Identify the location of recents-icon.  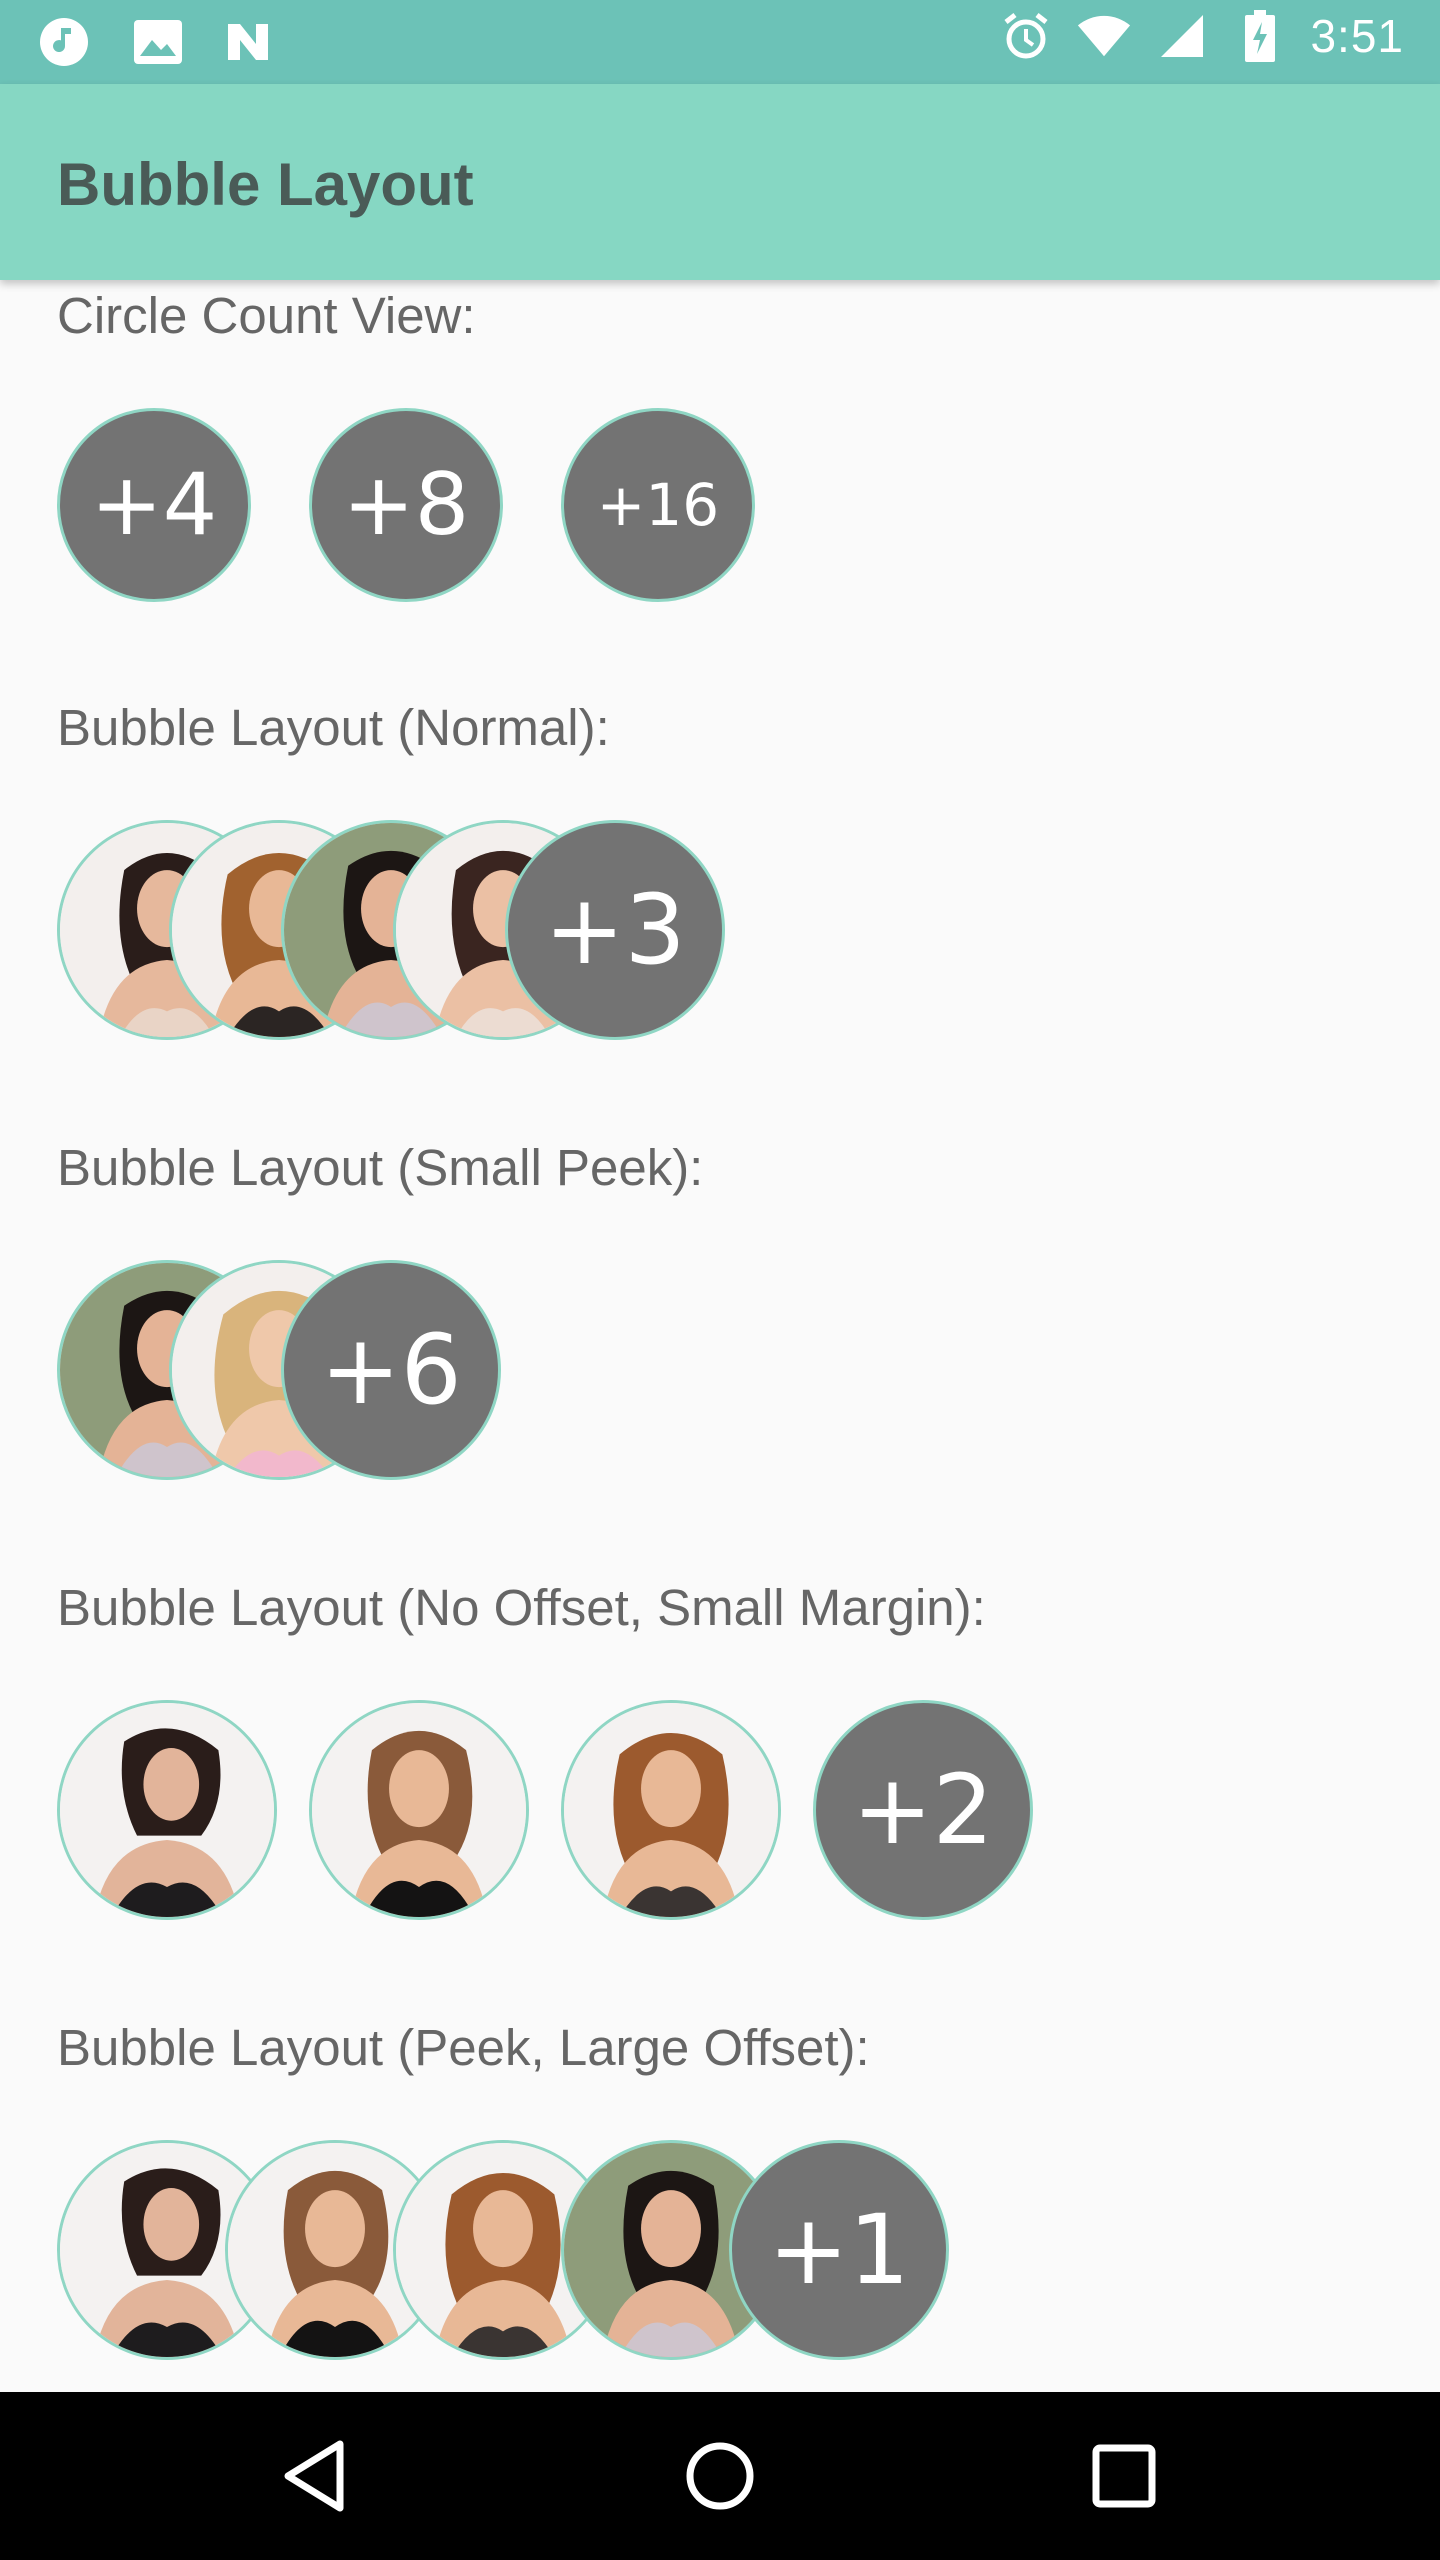
(1124, 2476).